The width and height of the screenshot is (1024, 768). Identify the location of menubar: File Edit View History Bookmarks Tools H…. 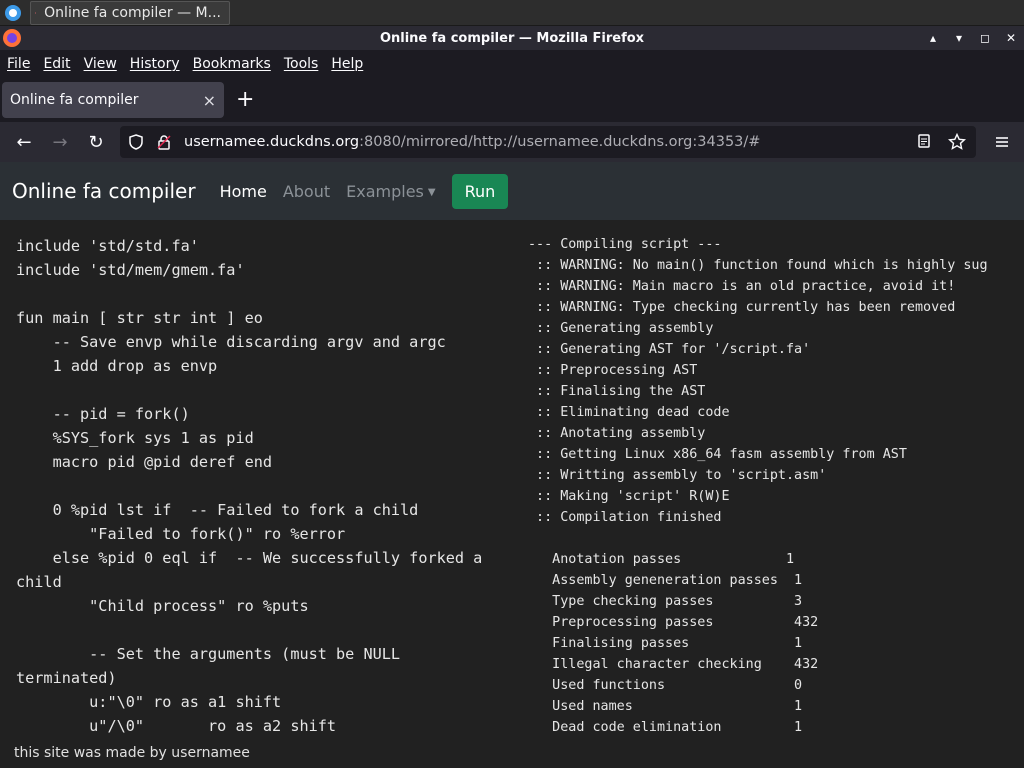
(512, 64).